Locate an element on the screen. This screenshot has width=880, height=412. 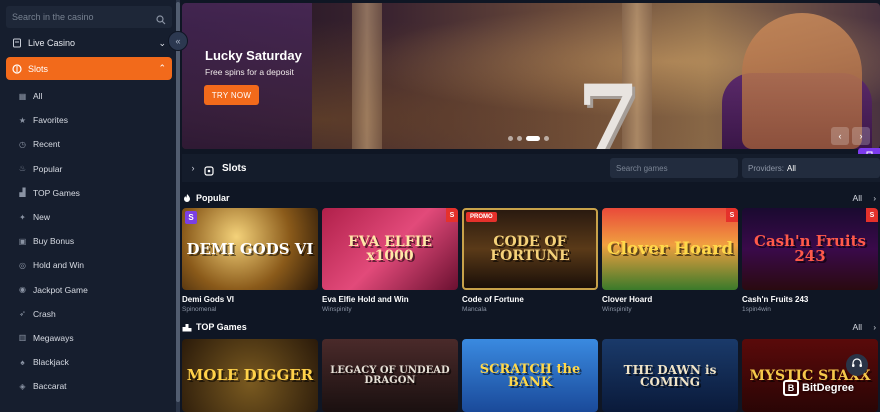
game-art-title: LEGACY OF UNDEAD DRAGON is located at coordinates (390, 375).